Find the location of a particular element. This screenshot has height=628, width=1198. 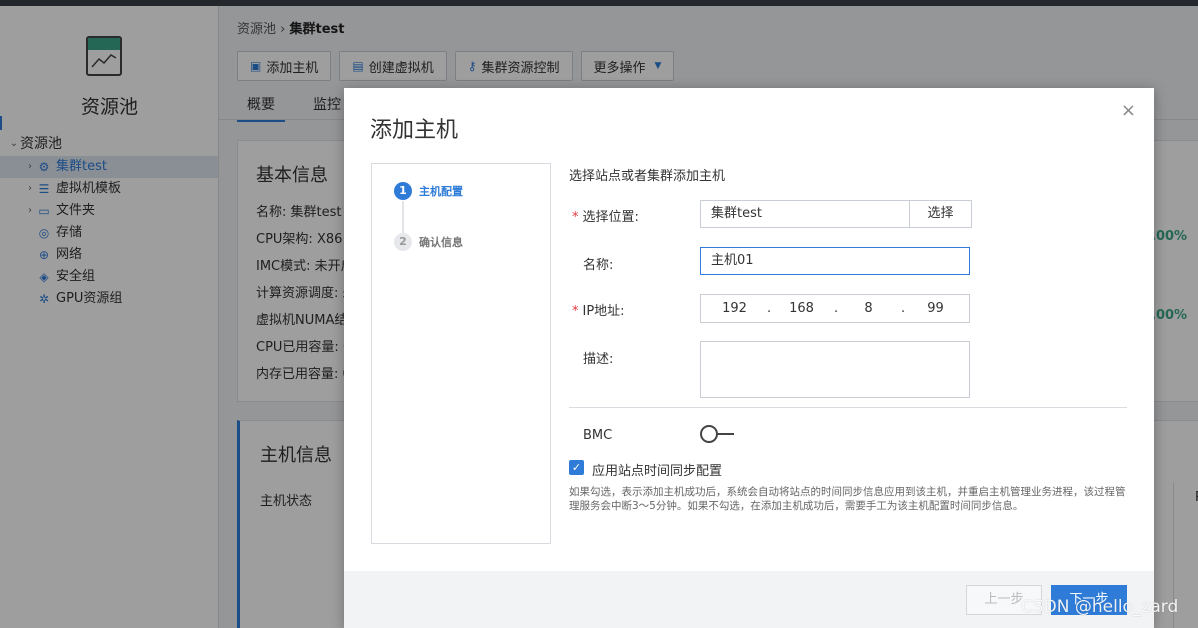

close-icon: × is located at coordinates (1128, 110).